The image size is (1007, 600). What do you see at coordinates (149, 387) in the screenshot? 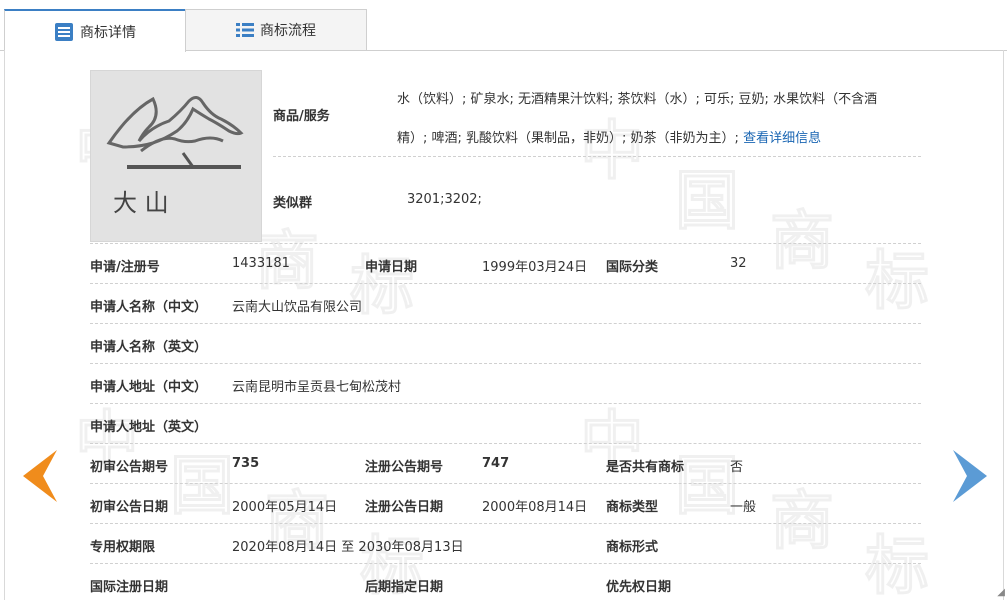
I see `address-cn-label: 申请人地址（中文）` at bounding box center [149, 387].